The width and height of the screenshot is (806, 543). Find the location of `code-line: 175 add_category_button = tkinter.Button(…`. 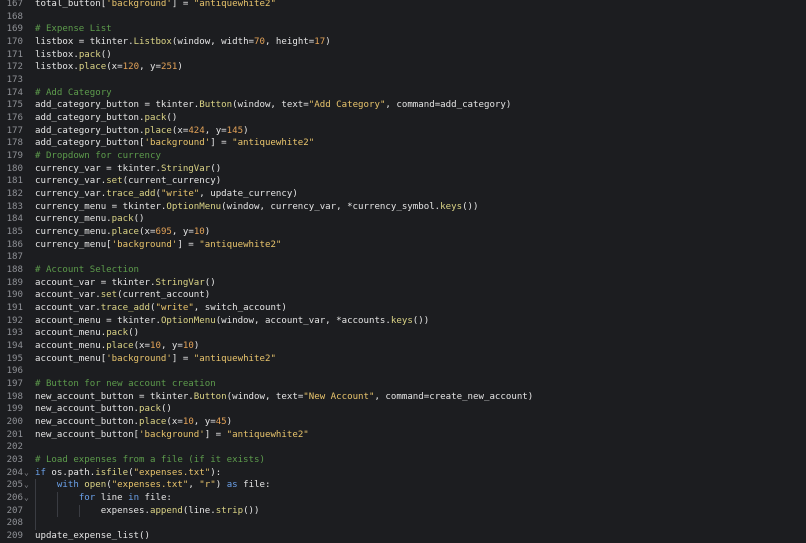

code-line: 175 add_category_button = tkinter.Button(… is located at coordinates (403, 105).